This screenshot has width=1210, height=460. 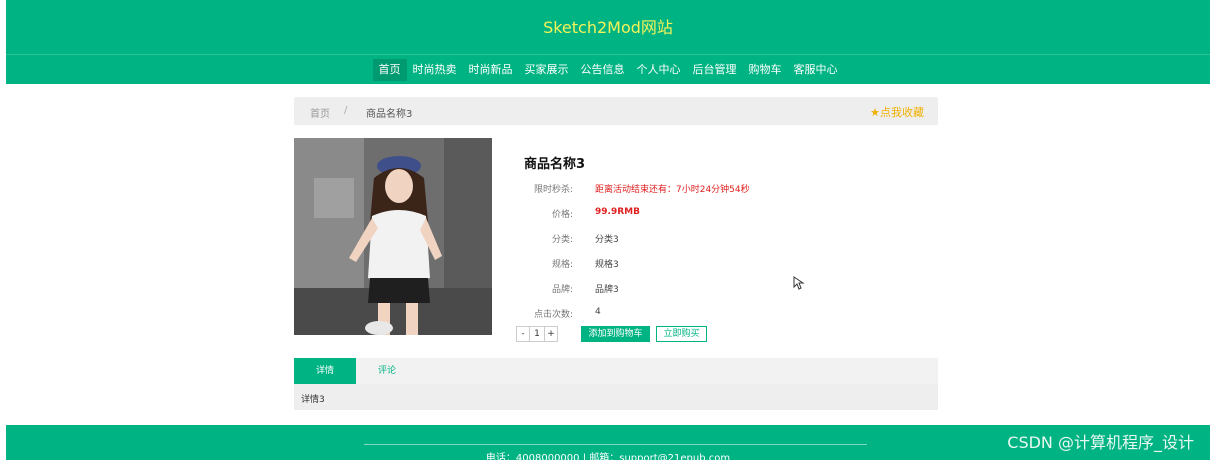 What do you see at coordinates (897, 112) in the screenshot?
I see `favorite-button: ★点我收藏` at bounding box center [897, 112].